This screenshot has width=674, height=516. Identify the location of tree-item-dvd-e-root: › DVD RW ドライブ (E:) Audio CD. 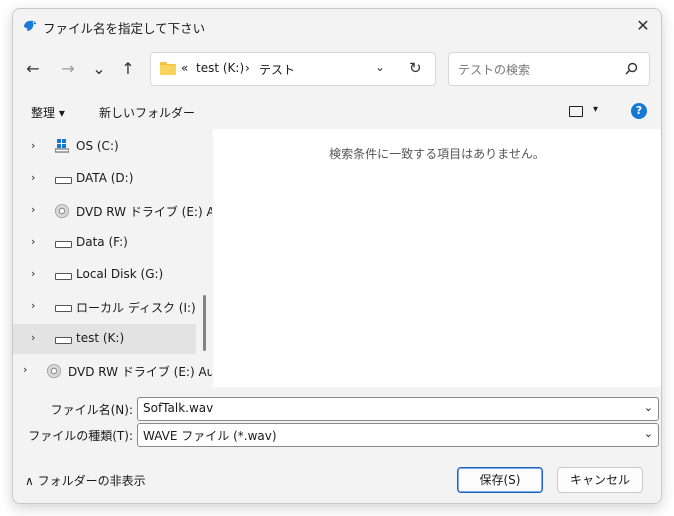
(112, 371).